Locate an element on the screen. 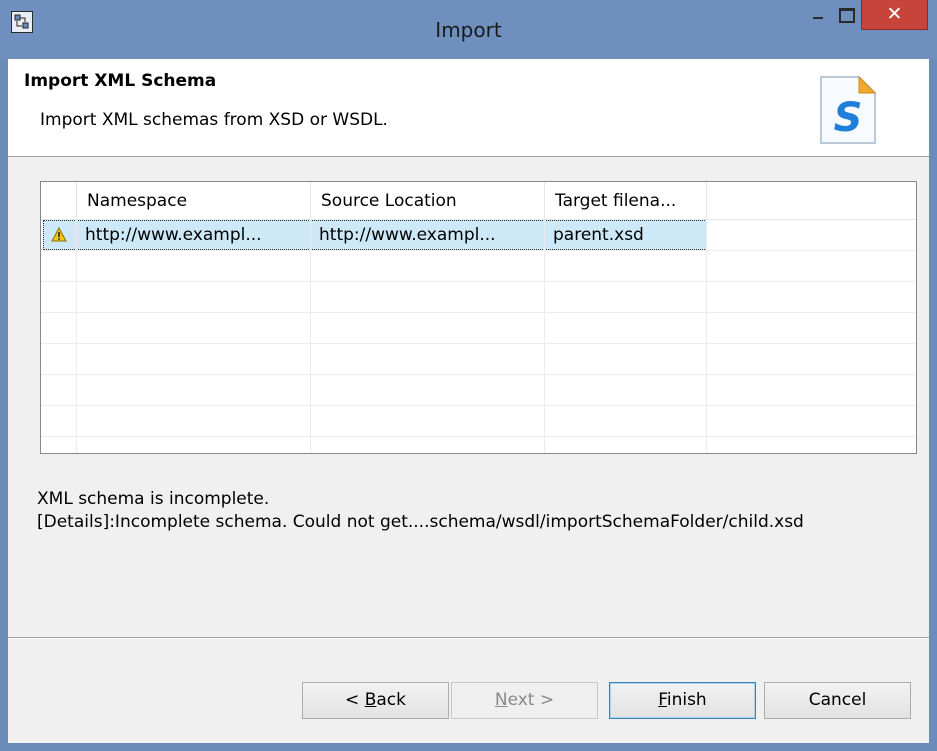 This screenshot has width=937, height=751. close-button: ✕ is located at coordinates (894, 15).